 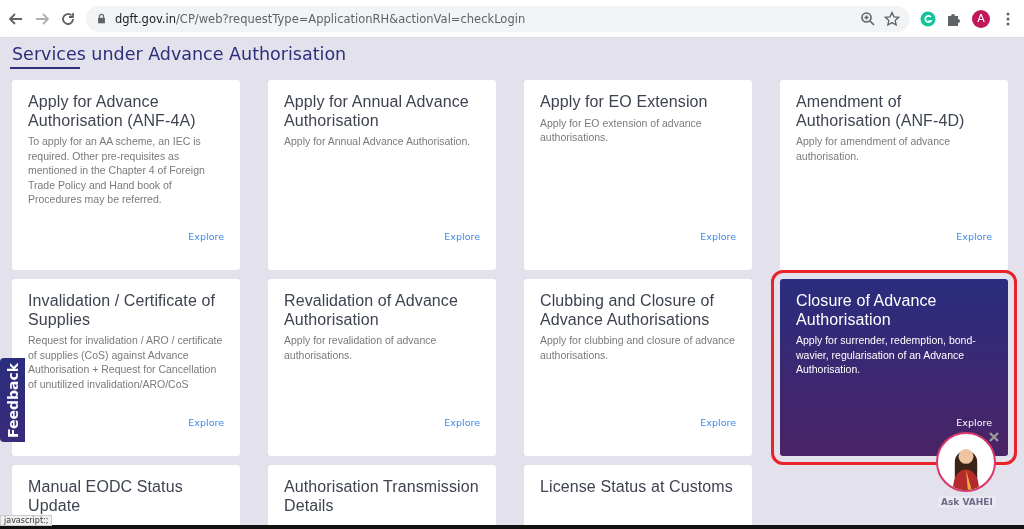 I want to click on card-title: Apply for EO Extension, so click(x=624, y=102).